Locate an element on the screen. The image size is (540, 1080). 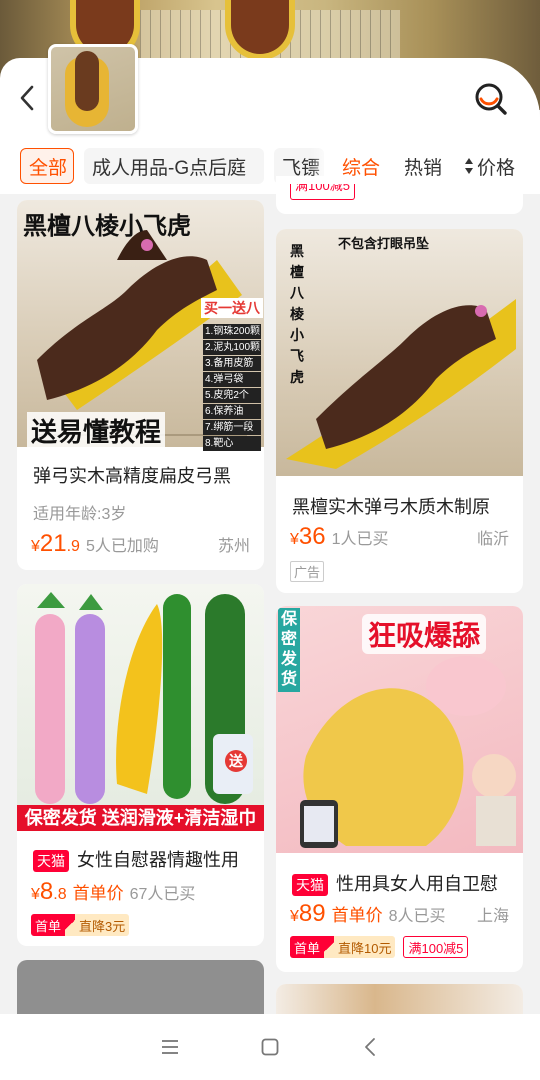
product-image: 保密发货 狂吸爆舔 is located at coordinates (399, 729).